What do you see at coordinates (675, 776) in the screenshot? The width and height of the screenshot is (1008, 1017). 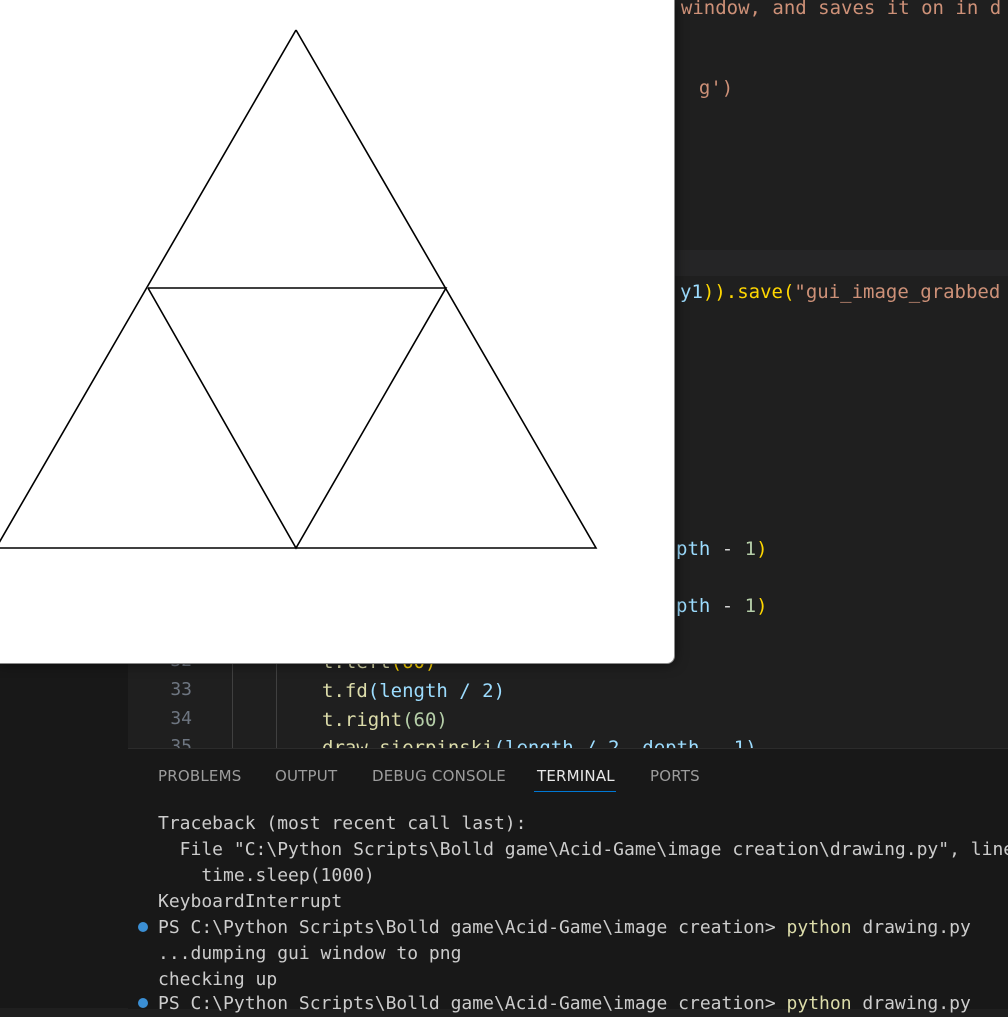 I see `tab-ports: PORTS` at bounding box center [675, 776].